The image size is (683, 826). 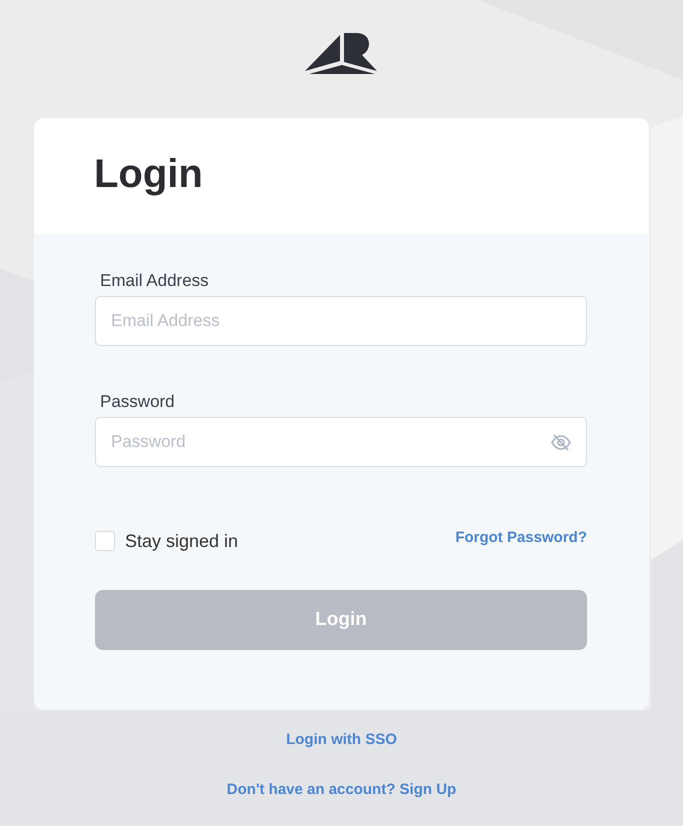 I want to click on password-field: Password, so click(x=341, y=442).